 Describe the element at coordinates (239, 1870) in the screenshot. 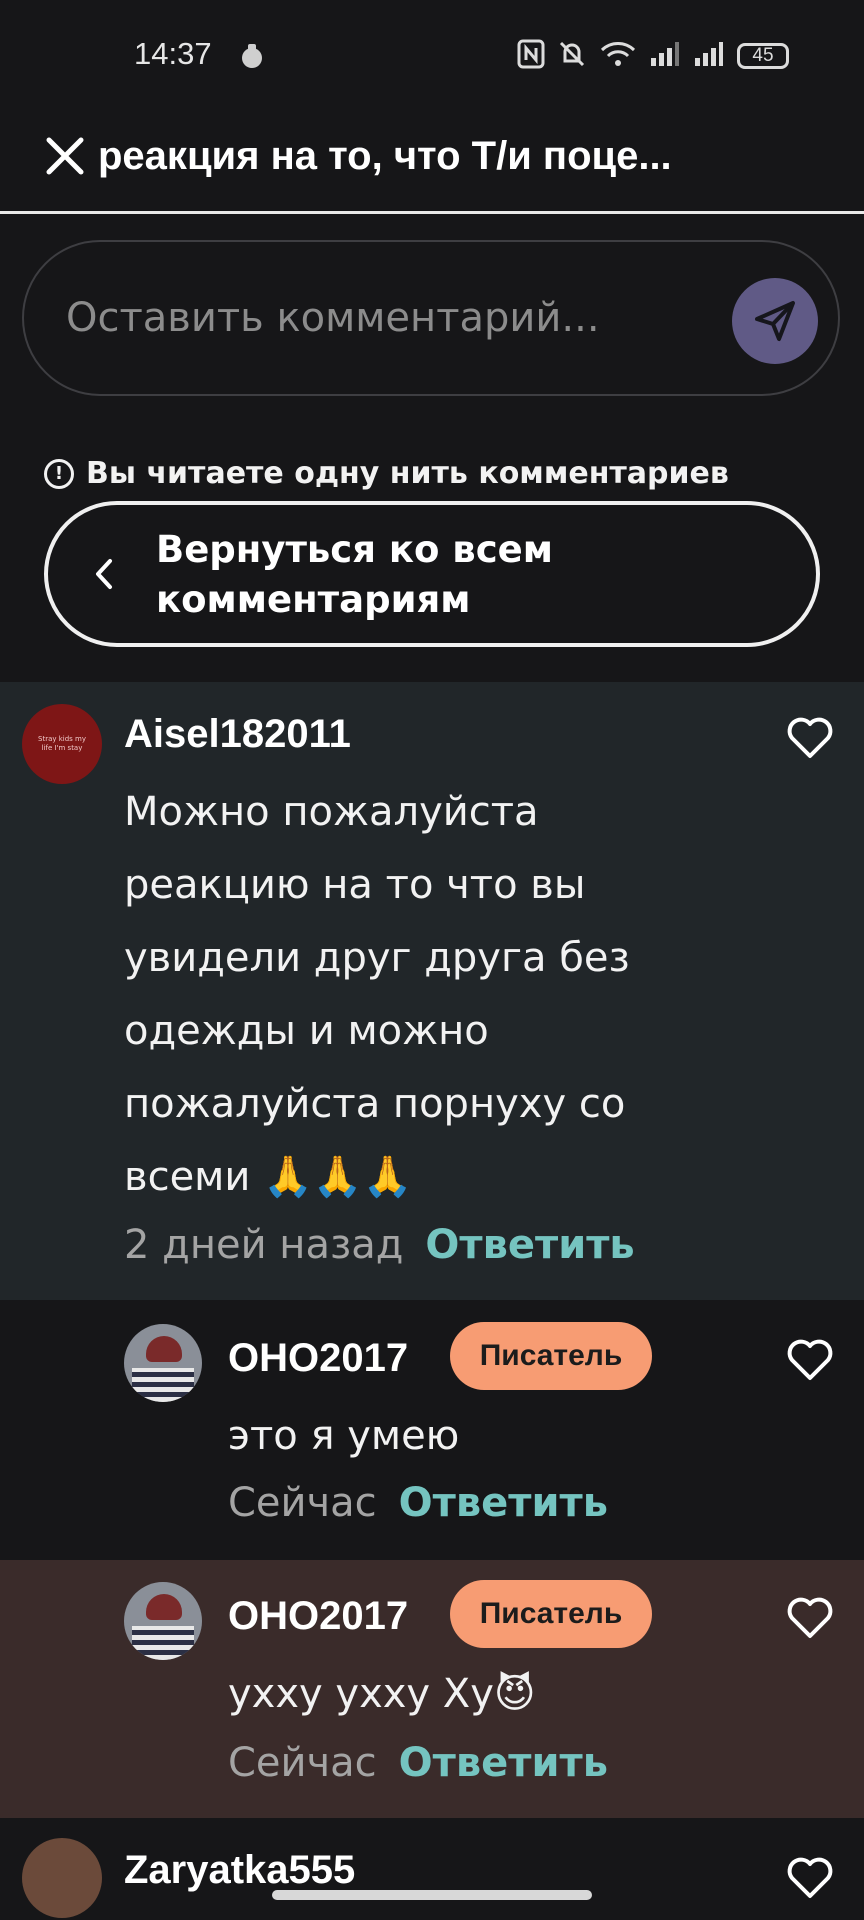

I see `comment-username: Zaryatka555` at that location.